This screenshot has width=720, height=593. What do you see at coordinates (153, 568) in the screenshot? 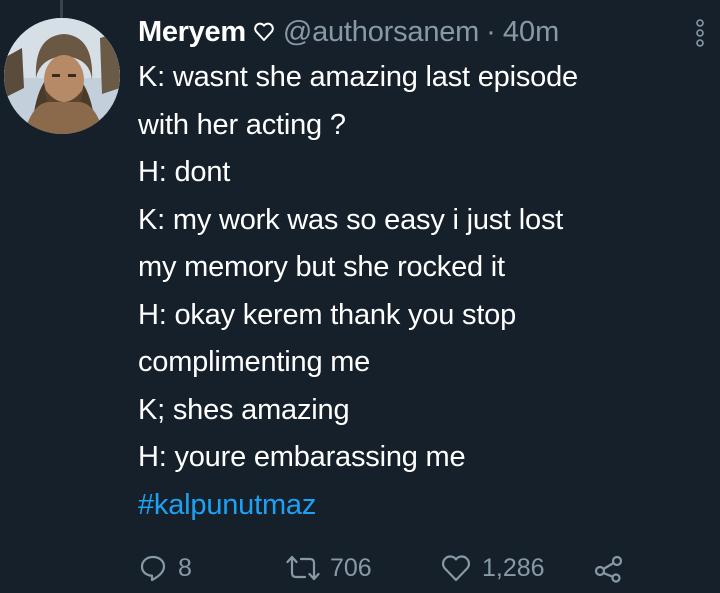
I see `reply-icon` at bounding box center [153, 568].